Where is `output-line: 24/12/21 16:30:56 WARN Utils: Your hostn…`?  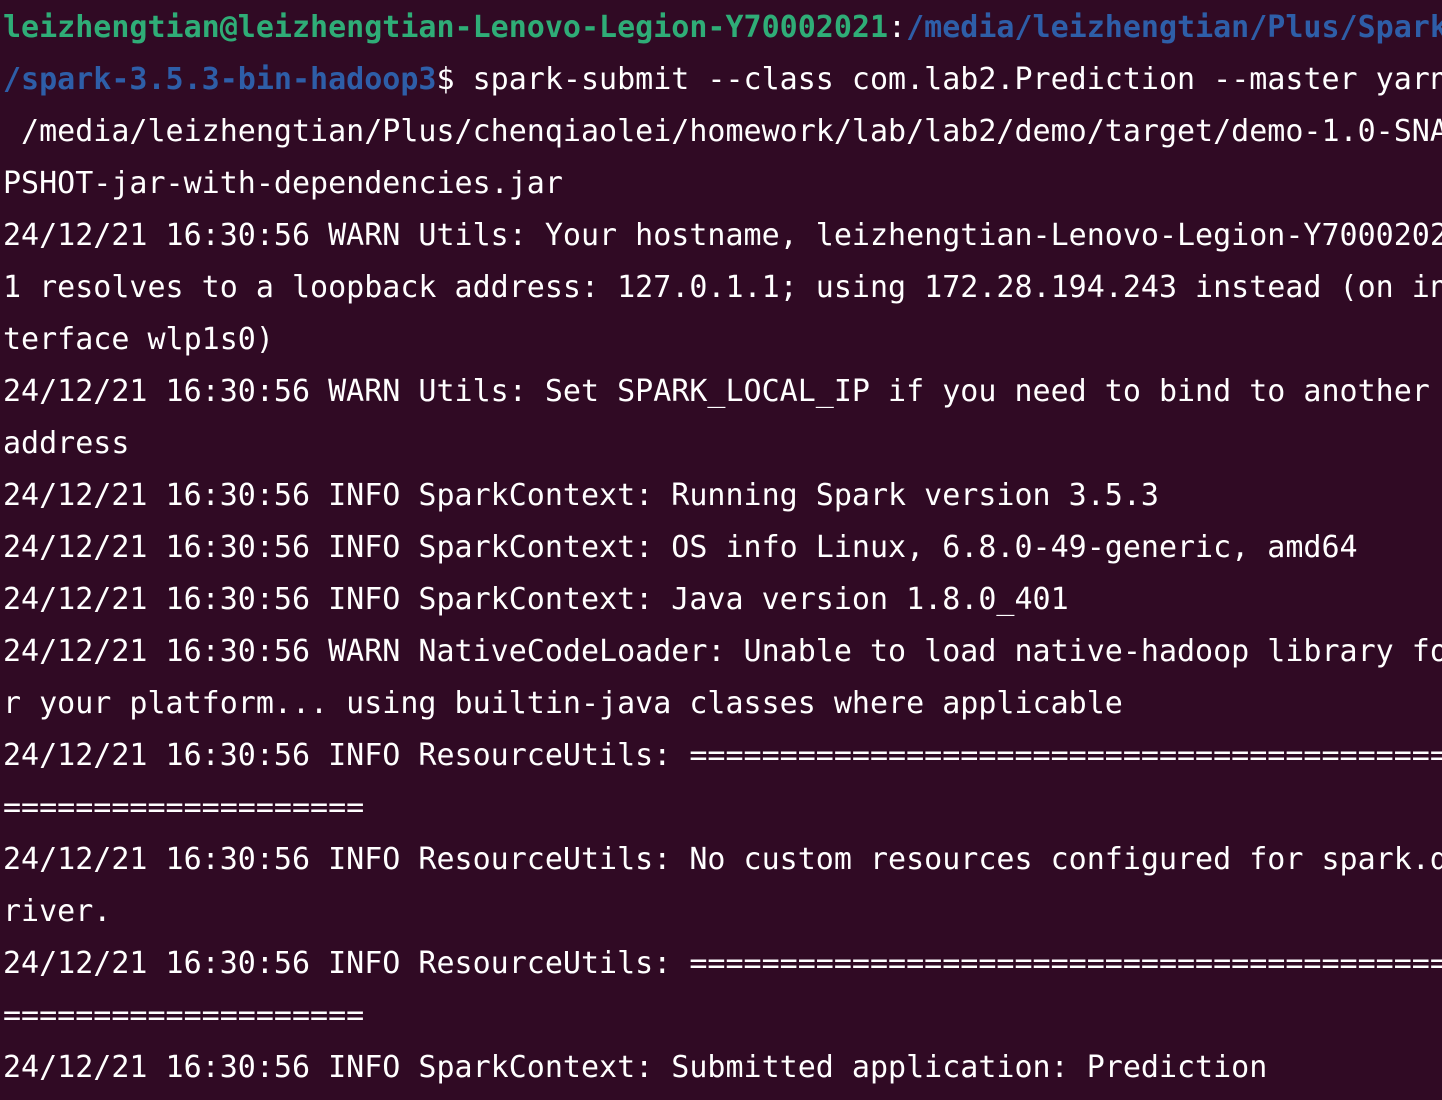
output-line: 24/12/21 16:30:56 WARN Utils: Your hostn… is located at coordinates (722, 235).